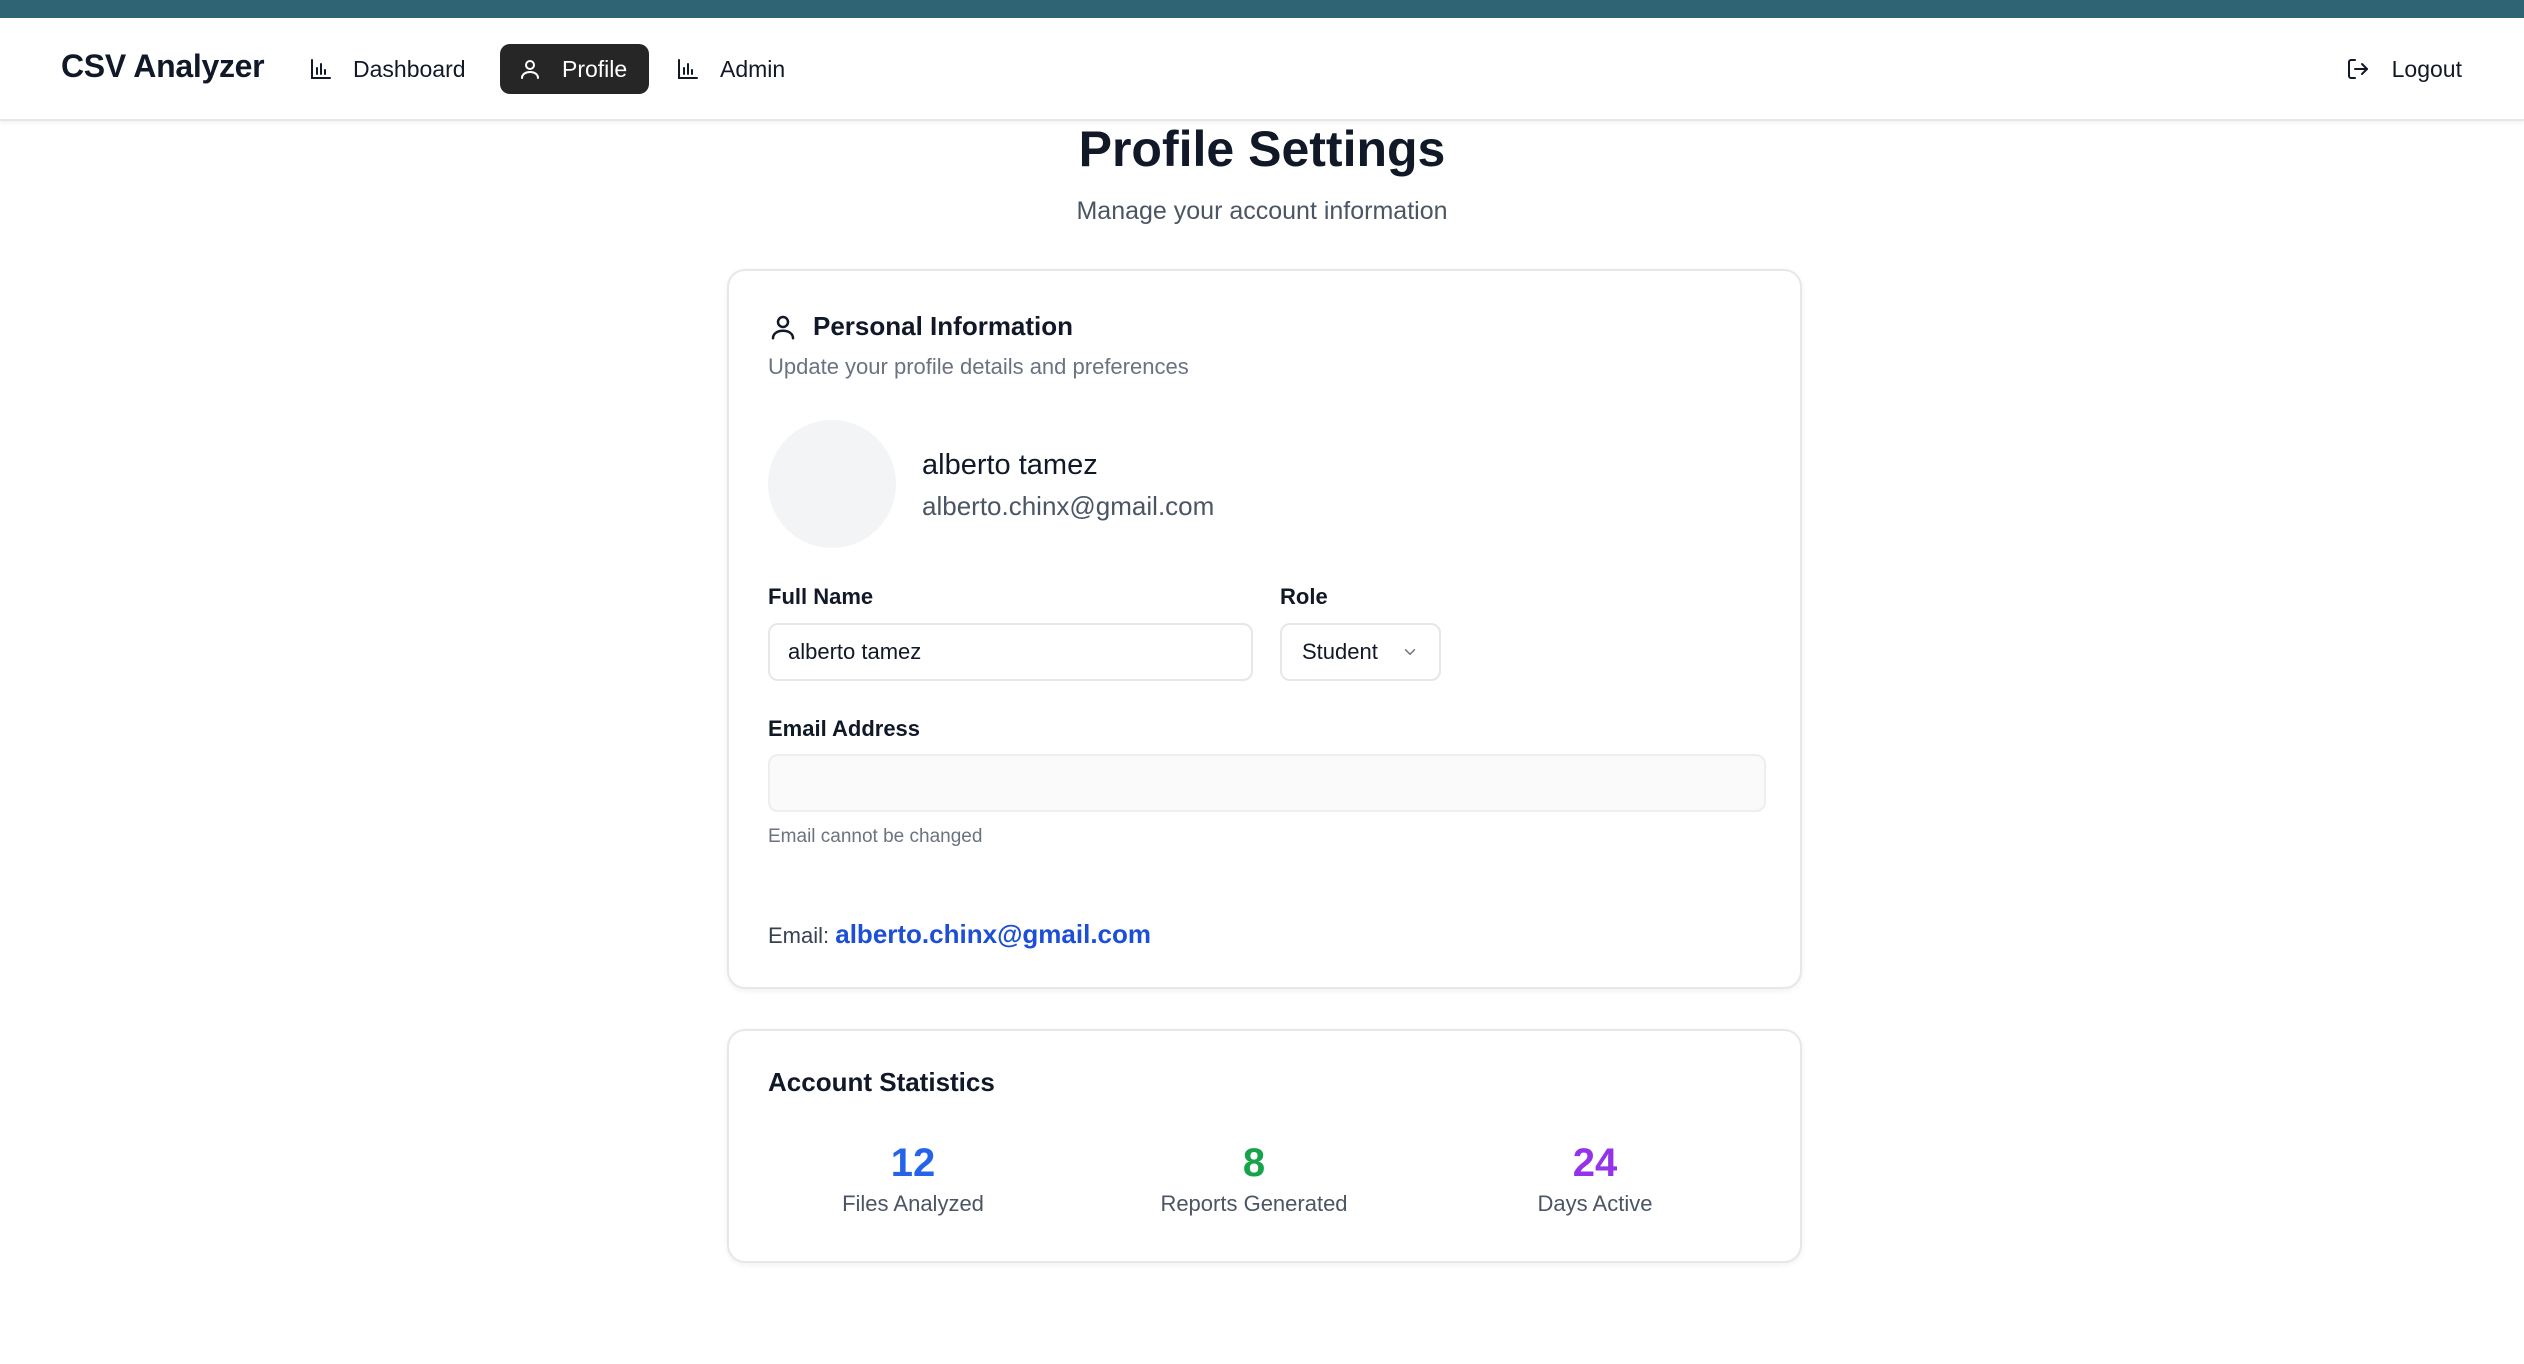  Describe the element at coordinates (1340, 651) in the screenshot. I see `role-selected-value: Student` at that location.